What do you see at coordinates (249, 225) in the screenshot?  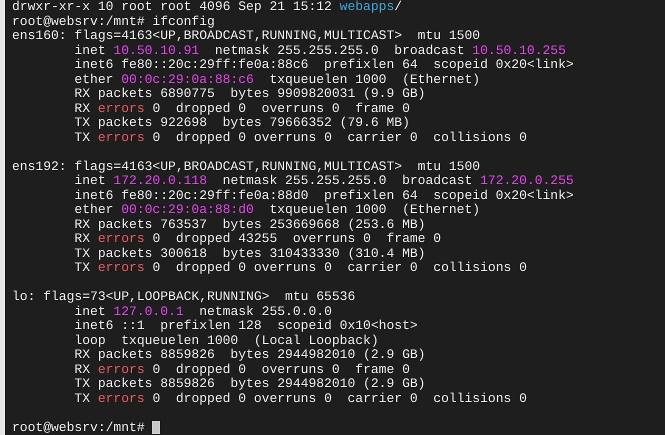 I see `terminal-line: RX packets 763537 bytes 253669668 (253.6 MB)` at bounding box center [249, 225].